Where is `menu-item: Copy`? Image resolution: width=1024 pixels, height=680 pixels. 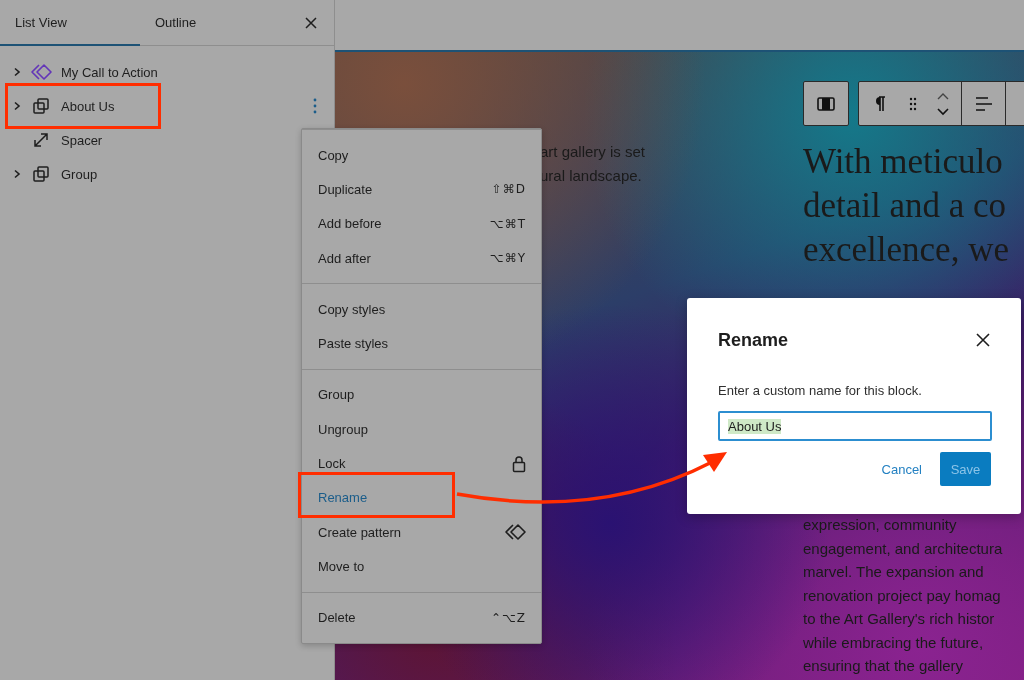
menu-item: Copy is located at coordinates (421, 155).